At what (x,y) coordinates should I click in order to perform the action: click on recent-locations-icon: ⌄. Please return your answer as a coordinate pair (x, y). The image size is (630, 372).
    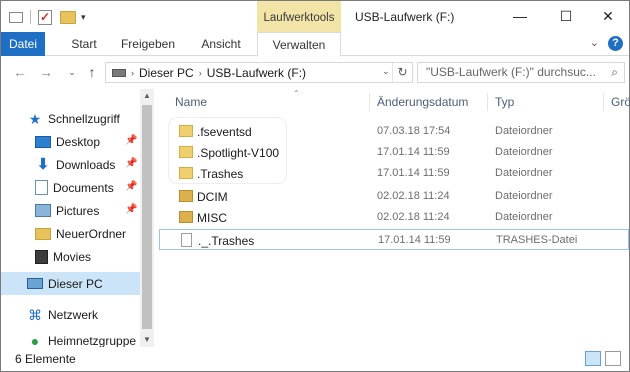
    Looking at the image, I should click on (72, 72).